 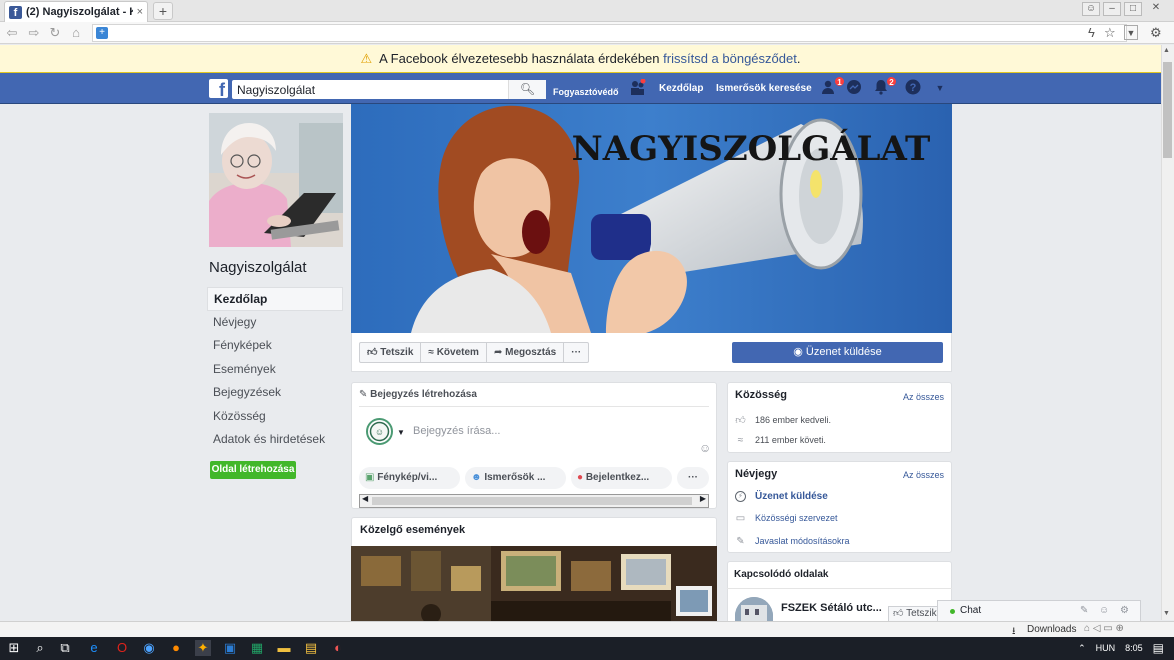 What do you see at coordinates (76, 11) in the screenshot?
I see `browser-tab: f (2) Nagyiszolgálat - Kezd ×` at bounding box center [76, 11].